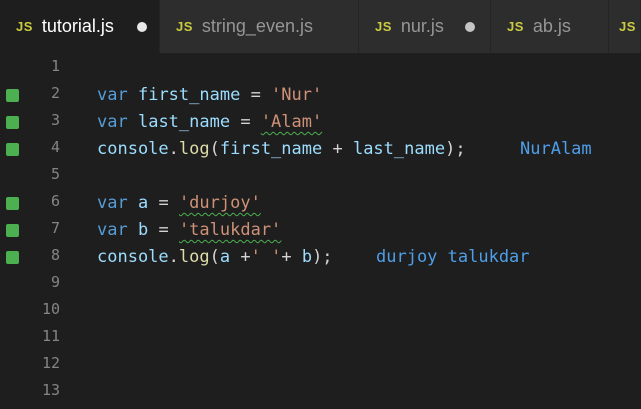 The image size is (641, 409). I want to click on code-line: 7 var b = 'talukdar', so click(320, 230).